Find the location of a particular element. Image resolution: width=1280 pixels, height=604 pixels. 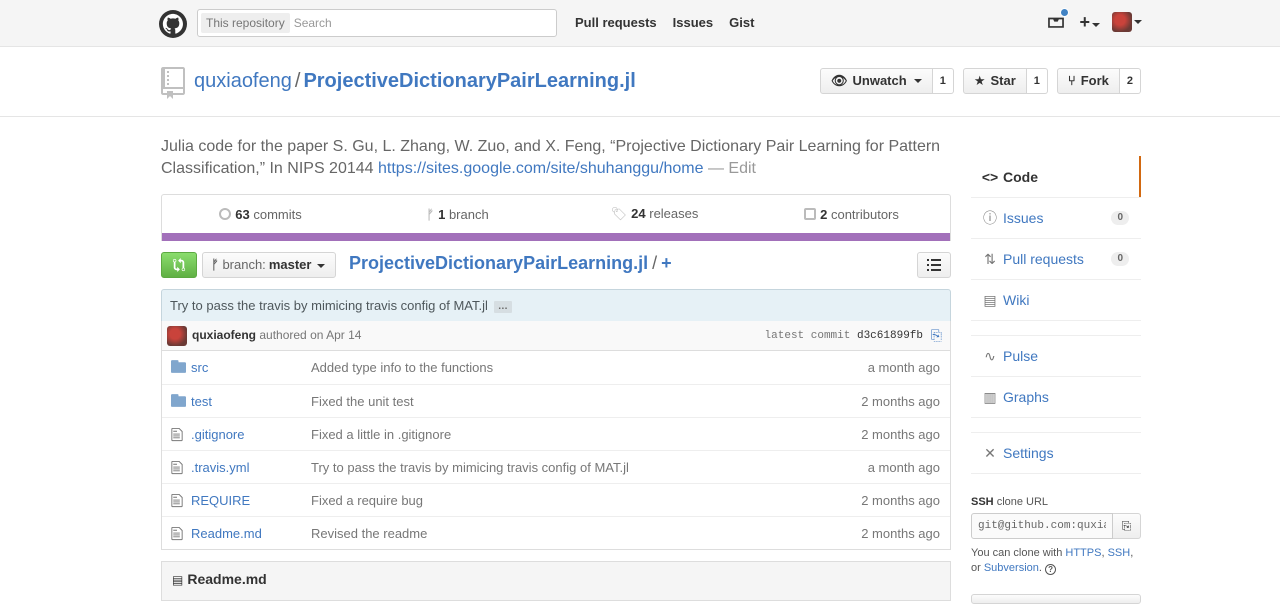

fork-group: ⑂ Fork 2 is located at coordinates (1098, 81).